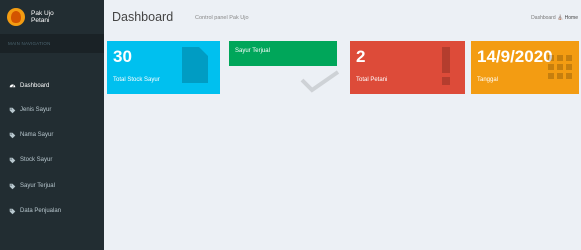 The image size is (581, 250). I want to click on box-label: Tanggal, so click(488, 80).